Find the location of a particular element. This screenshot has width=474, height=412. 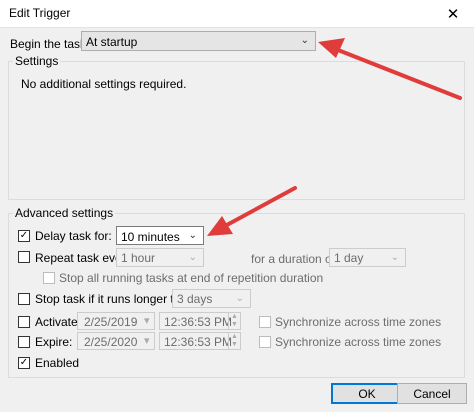

annotation-arrow-begin is located at coordinates (390, 69).